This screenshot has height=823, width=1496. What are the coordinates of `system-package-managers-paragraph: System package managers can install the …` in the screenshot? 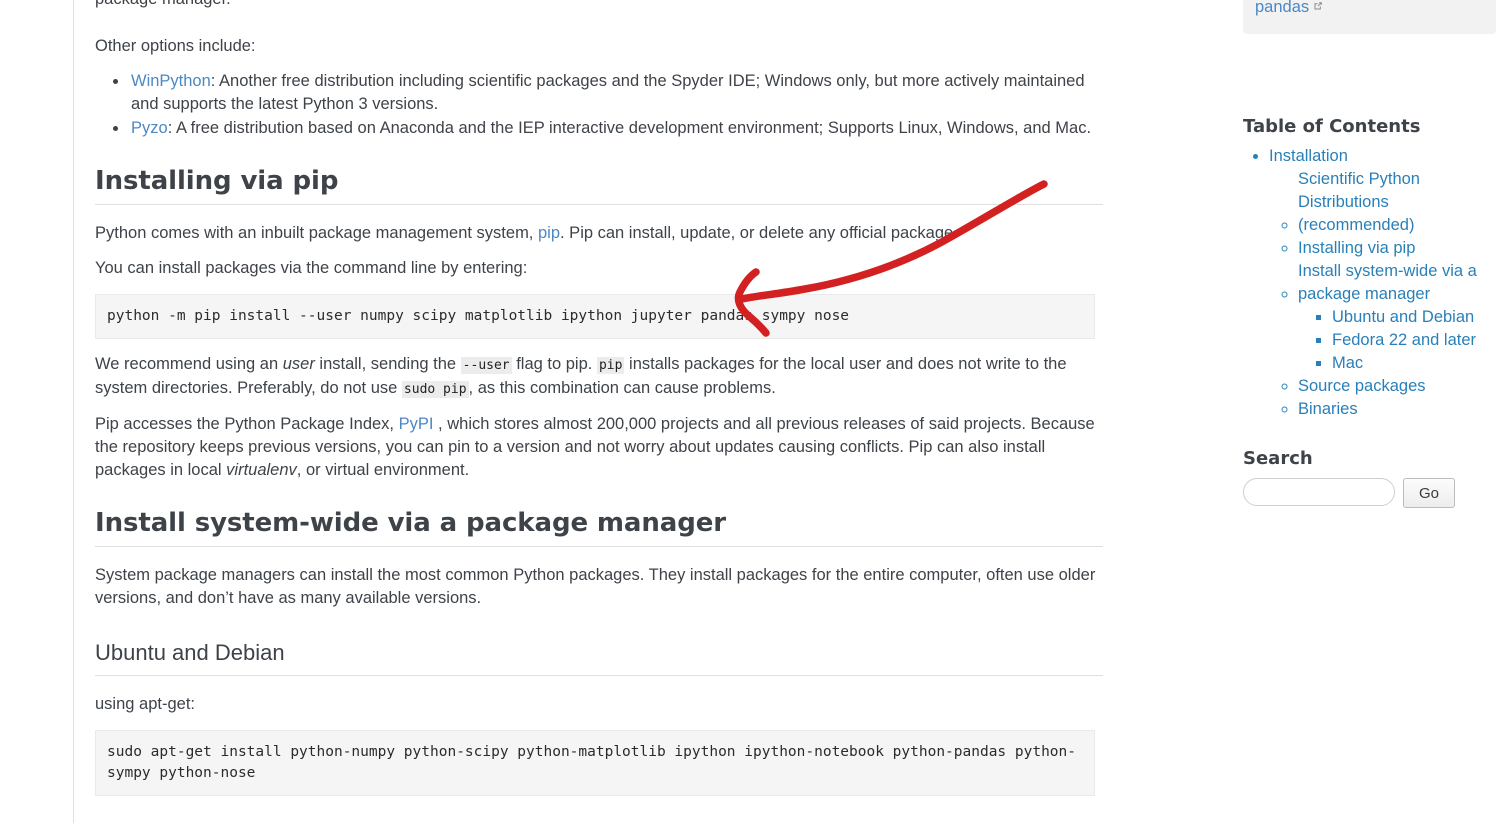 It's located at (595, 586).